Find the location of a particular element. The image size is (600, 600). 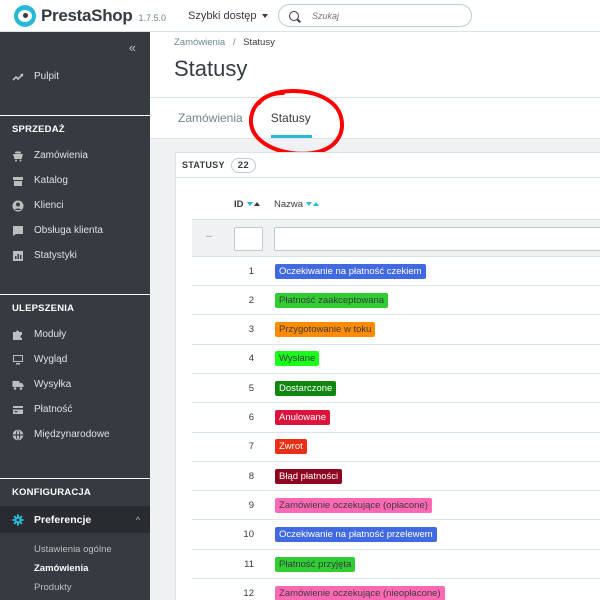

table-row: 5 Dostarczone is located at coordinates (396, 389).